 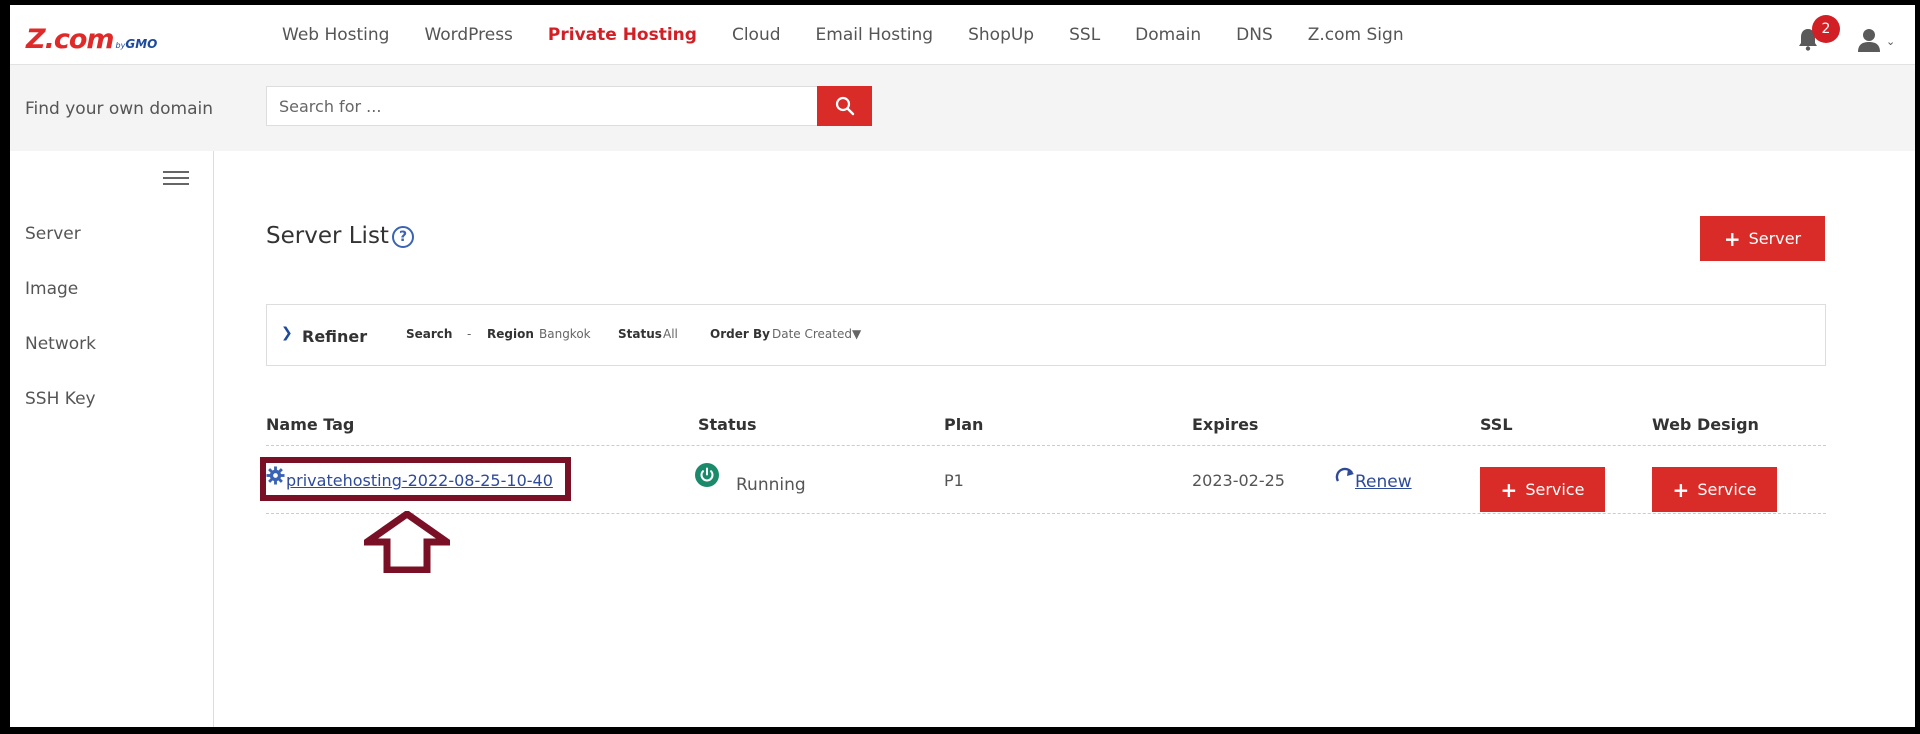 I want to click on nav-cloud: Cloud, so click(x=756, y=35).